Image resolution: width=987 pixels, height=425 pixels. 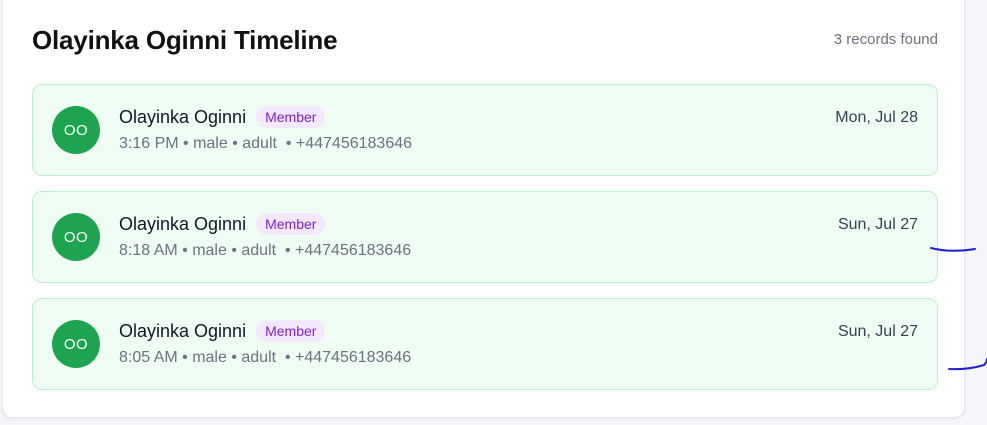 I want to click on page-title: Olayinka Oginni Timeline, so click(x=185, y=40).